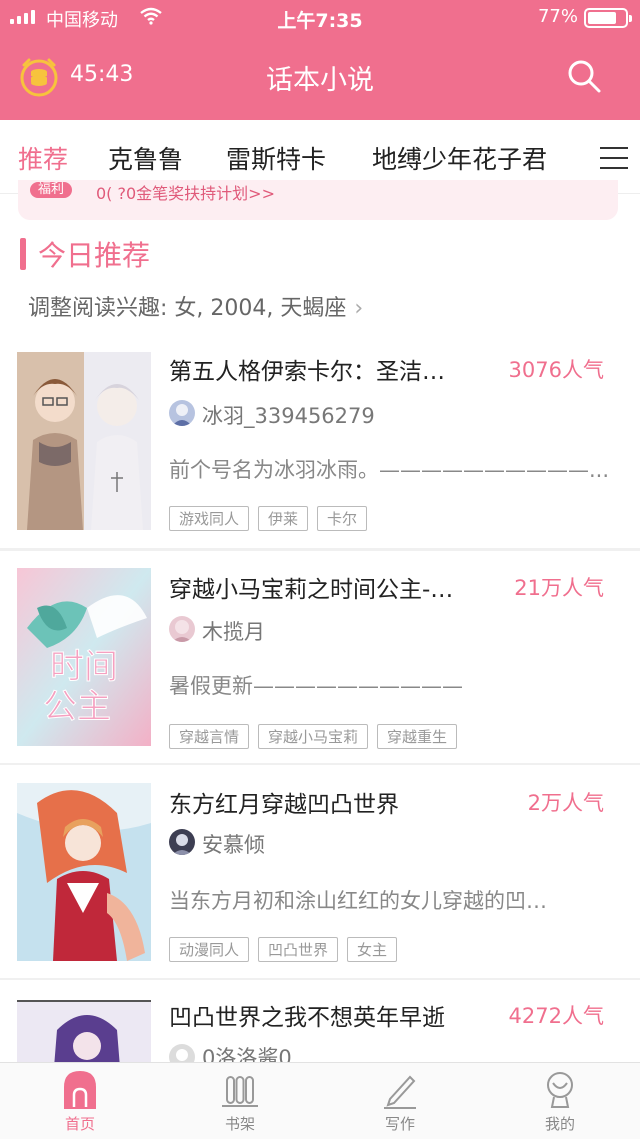 The width and height of the screenshot is (640, 1139). Describe the element at coordinates (51, 190) in the screenshot. I see `promo-badge: 福利` at that location.